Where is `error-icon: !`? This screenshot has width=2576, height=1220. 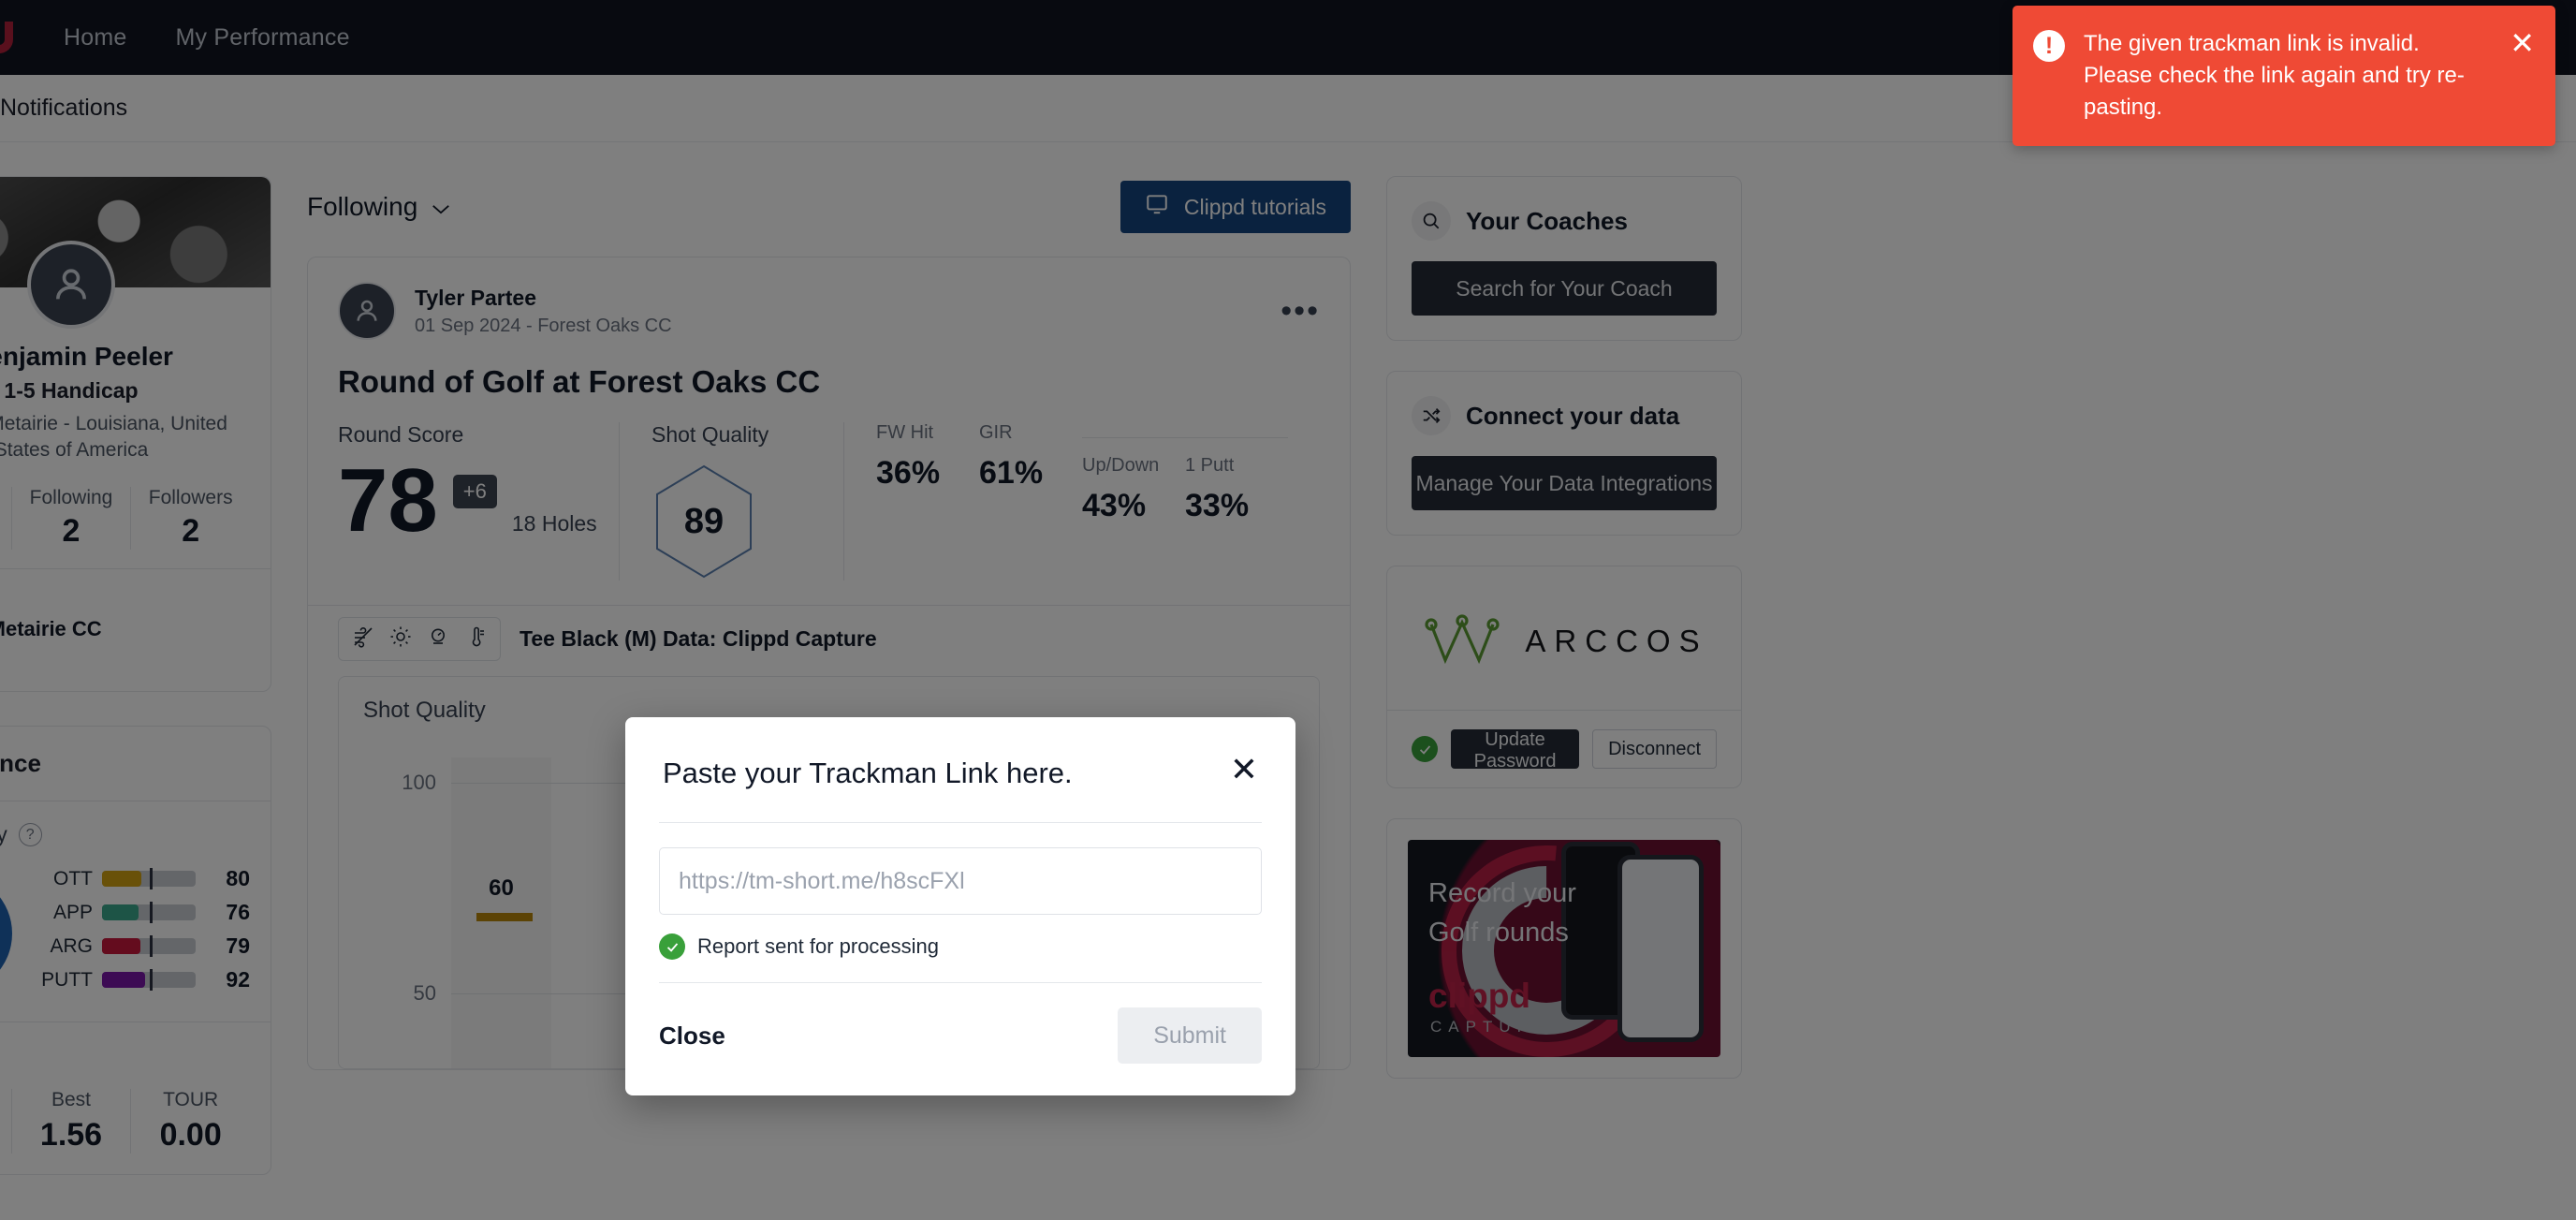
error-icon: ! is located at coordinates (2049, 46).